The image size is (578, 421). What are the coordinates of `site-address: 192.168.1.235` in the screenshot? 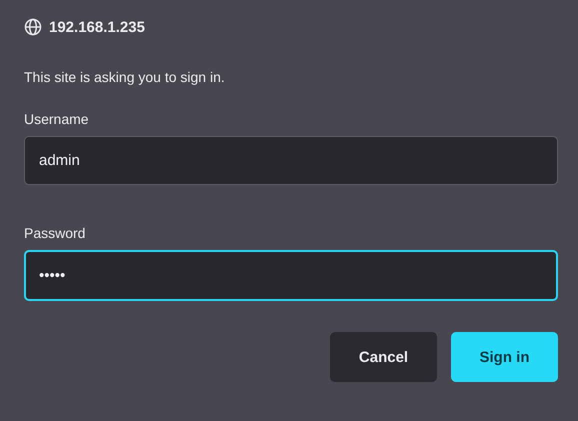 It's located at (97, 27).